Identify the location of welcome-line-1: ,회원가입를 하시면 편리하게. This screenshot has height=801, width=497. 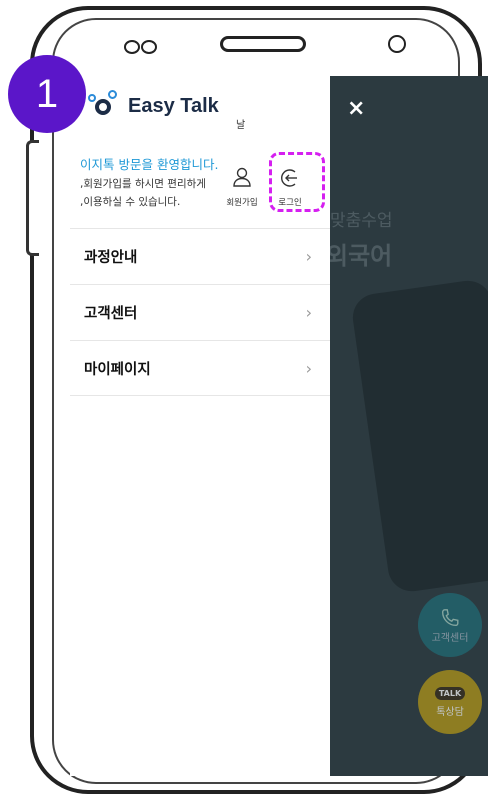
(143, 184).